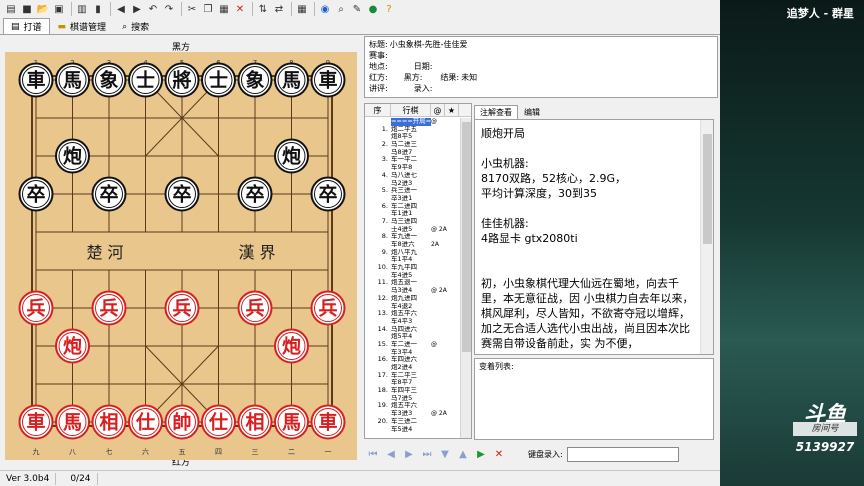 The image size is (864, 486). I want to click on variations-list: 变着列表:, so click(594, 399).